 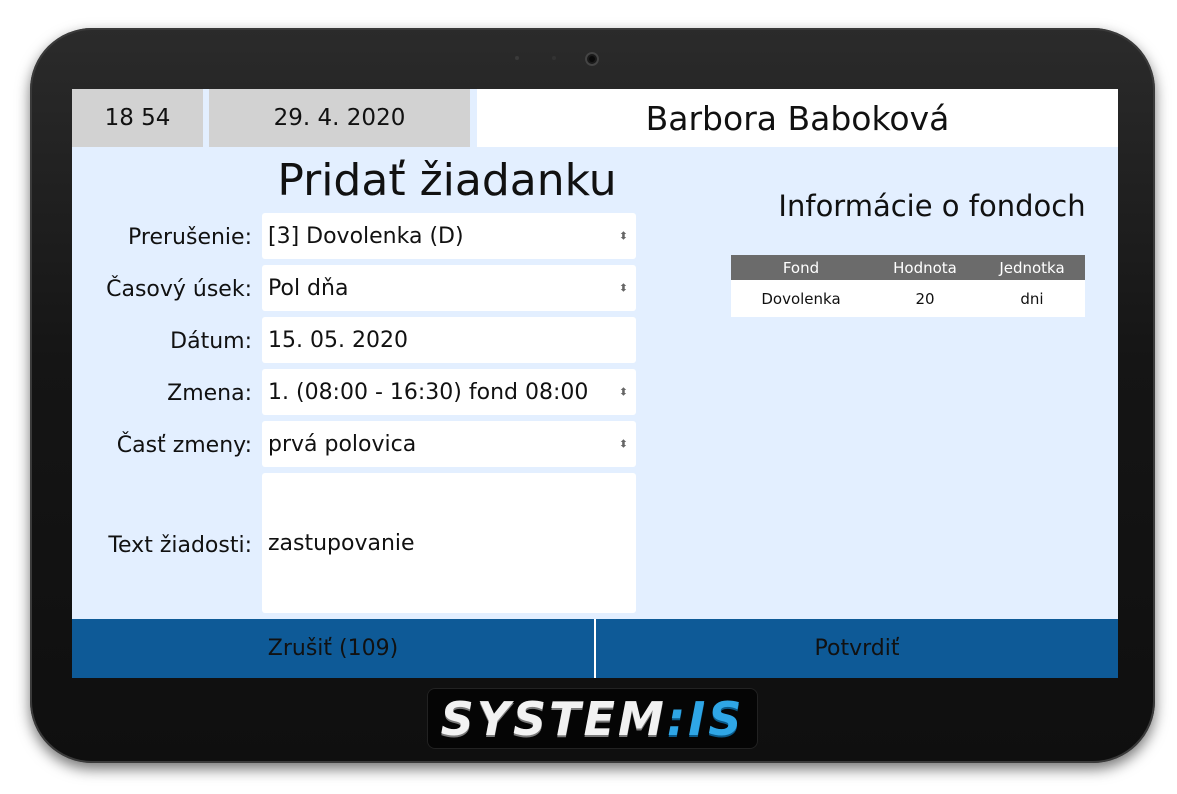 I want to click on shift-value: 1. (08:00 - 16:30) fond 08:00, so click(x=428, y=392).